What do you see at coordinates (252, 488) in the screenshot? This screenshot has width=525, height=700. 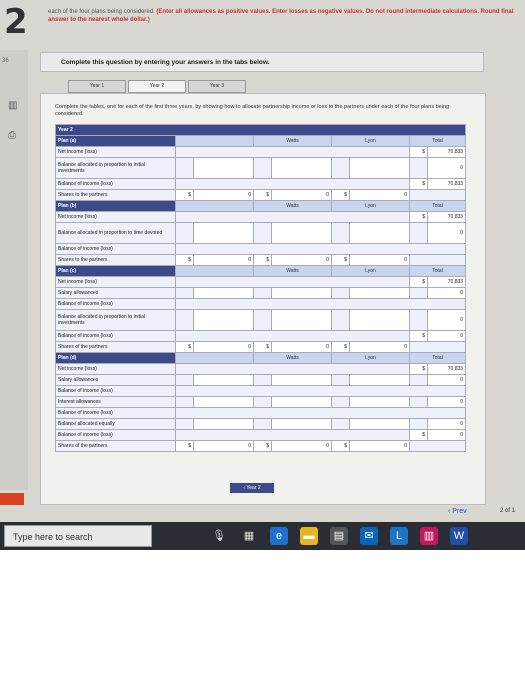 I see `year-nav-button: ‹ Year 2` at bounding box center [252, 488].